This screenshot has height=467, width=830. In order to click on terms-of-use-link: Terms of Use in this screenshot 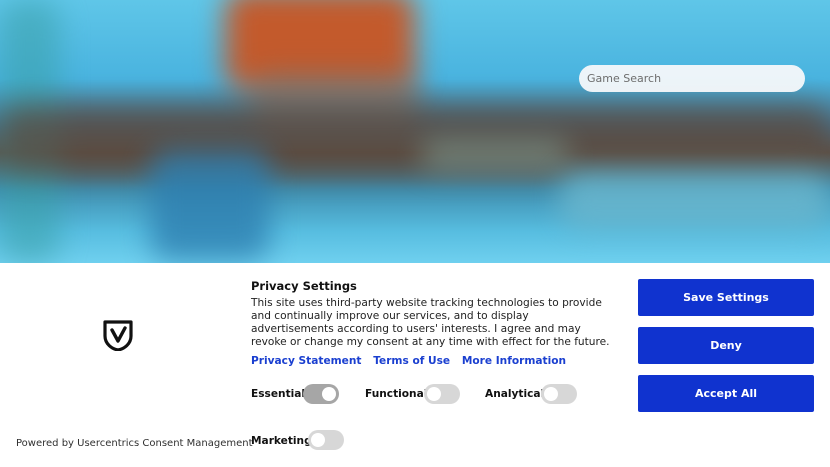, I will do `click(411, 361)`.